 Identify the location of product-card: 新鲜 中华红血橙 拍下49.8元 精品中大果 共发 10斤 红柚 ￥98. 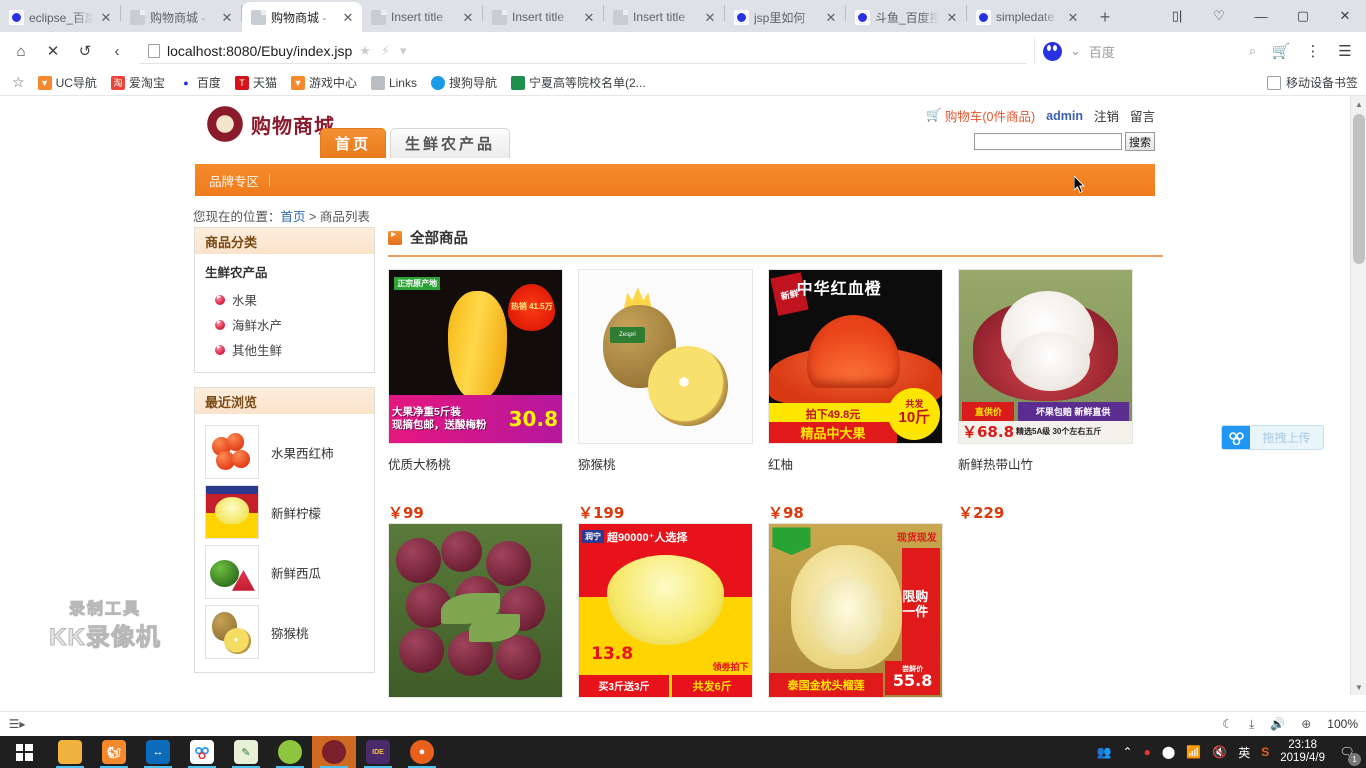
(863, 396).